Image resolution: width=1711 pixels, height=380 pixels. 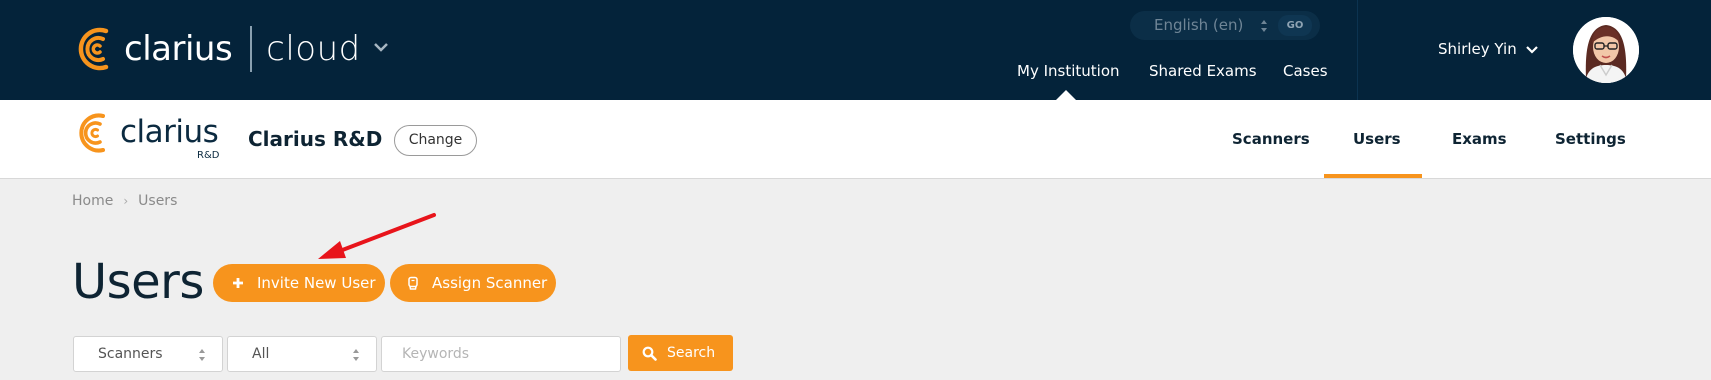 What do you see at coordinates (1357, 50) in the screenshot?
I see `topbar-divider` at bounding box center [1357, 50].